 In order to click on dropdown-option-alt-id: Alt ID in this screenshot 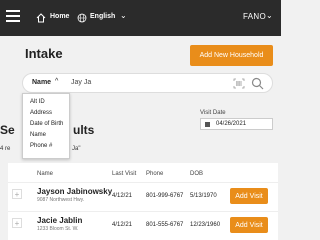, I will do `click(46, 101)`.